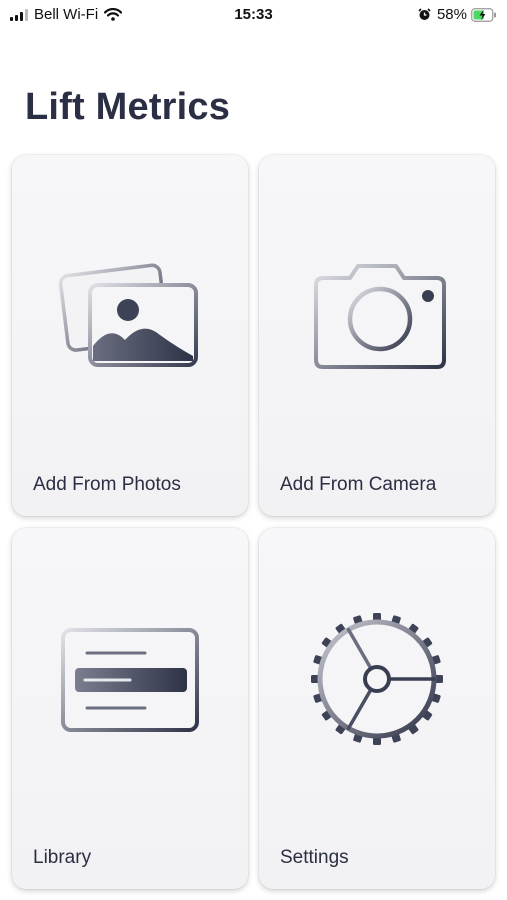 The image size is (507, 900). I want to click on status-bar: Bell Wi-Fi 15:33 58%, so click(253, 15).